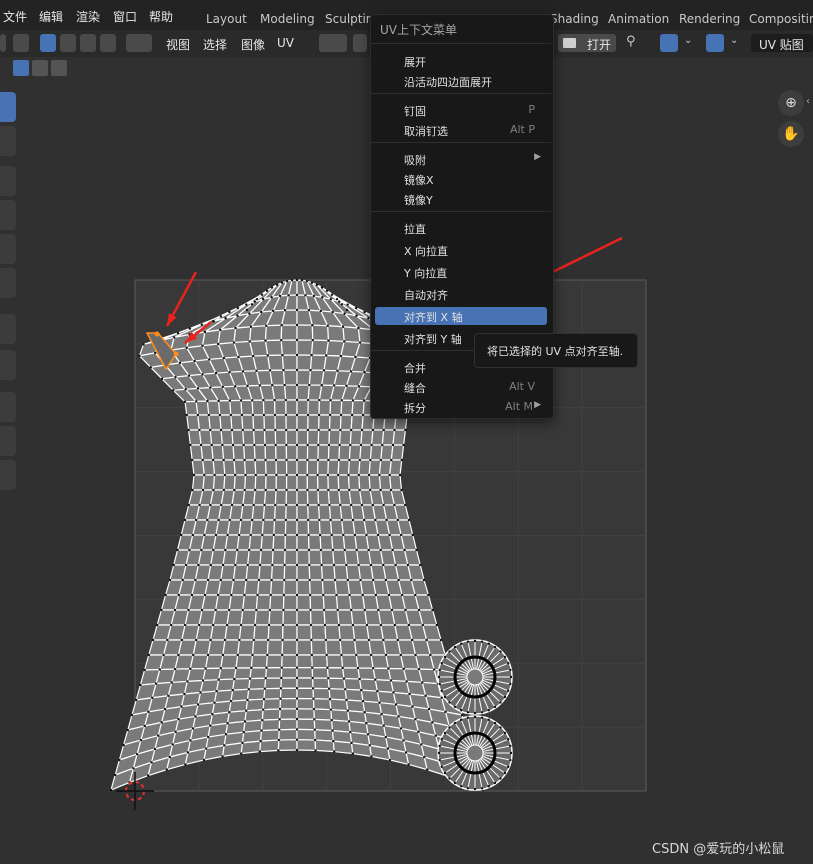  Describe the element at coordinates (461, 199) in the screenshot. I see `menu-item-6: 镜像Y` at that location.